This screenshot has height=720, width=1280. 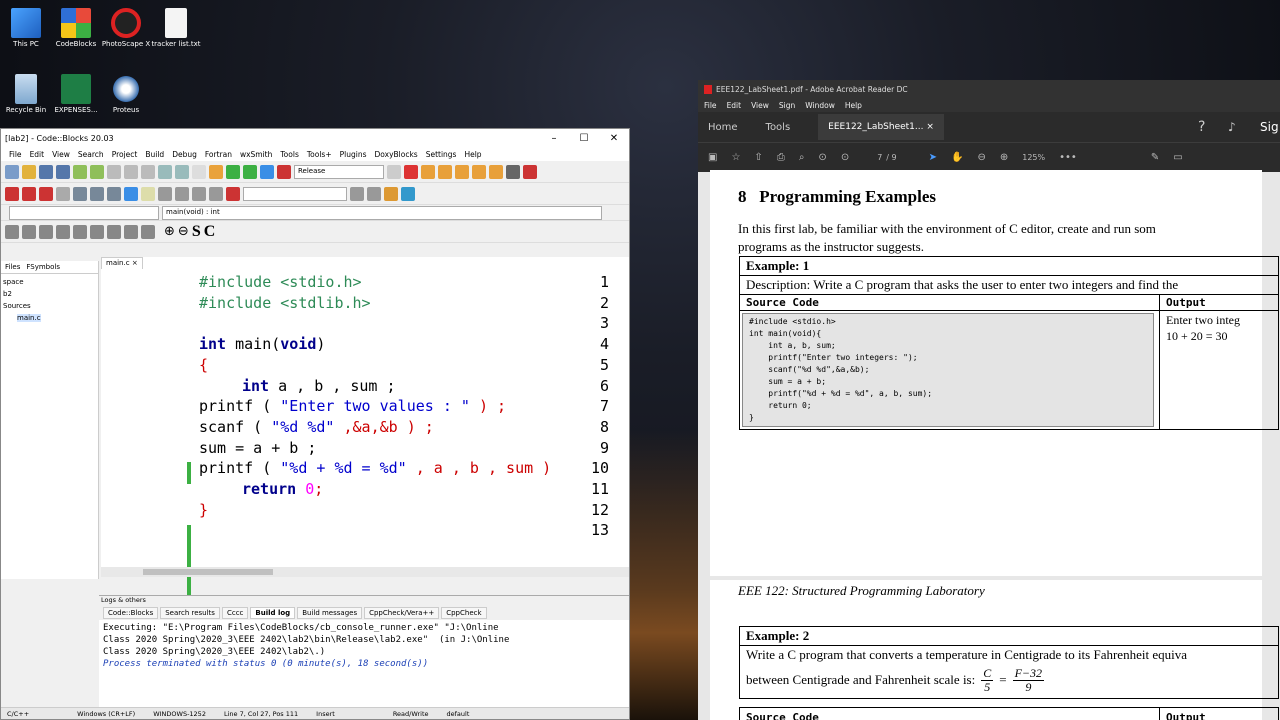 What do you see at coordinates (12, 171) in the screenshot?
I see `new-file-icon` at bounding box center [12, 171].